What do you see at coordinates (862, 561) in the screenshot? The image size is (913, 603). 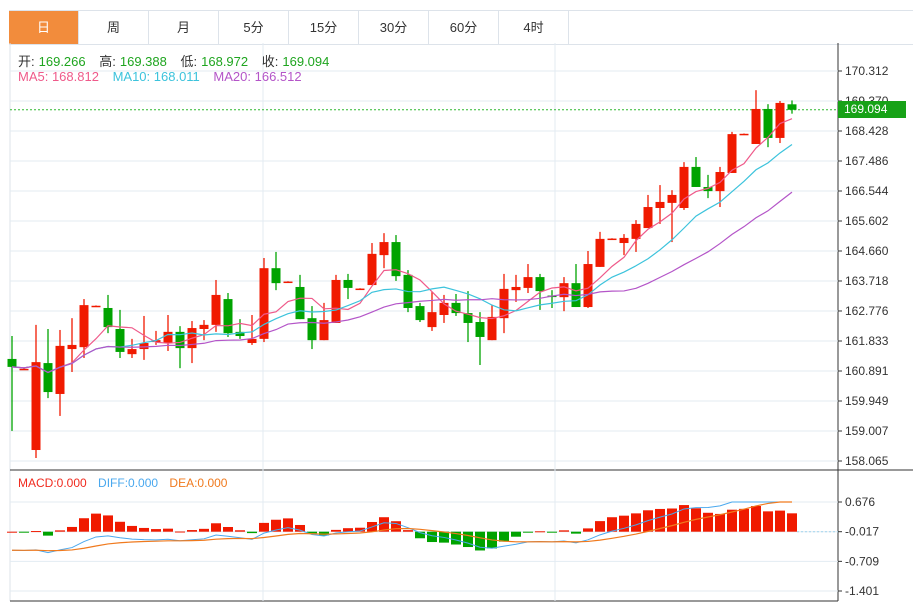 I see `macd-tick-label: -0.709` at bounding box center [862, 561].